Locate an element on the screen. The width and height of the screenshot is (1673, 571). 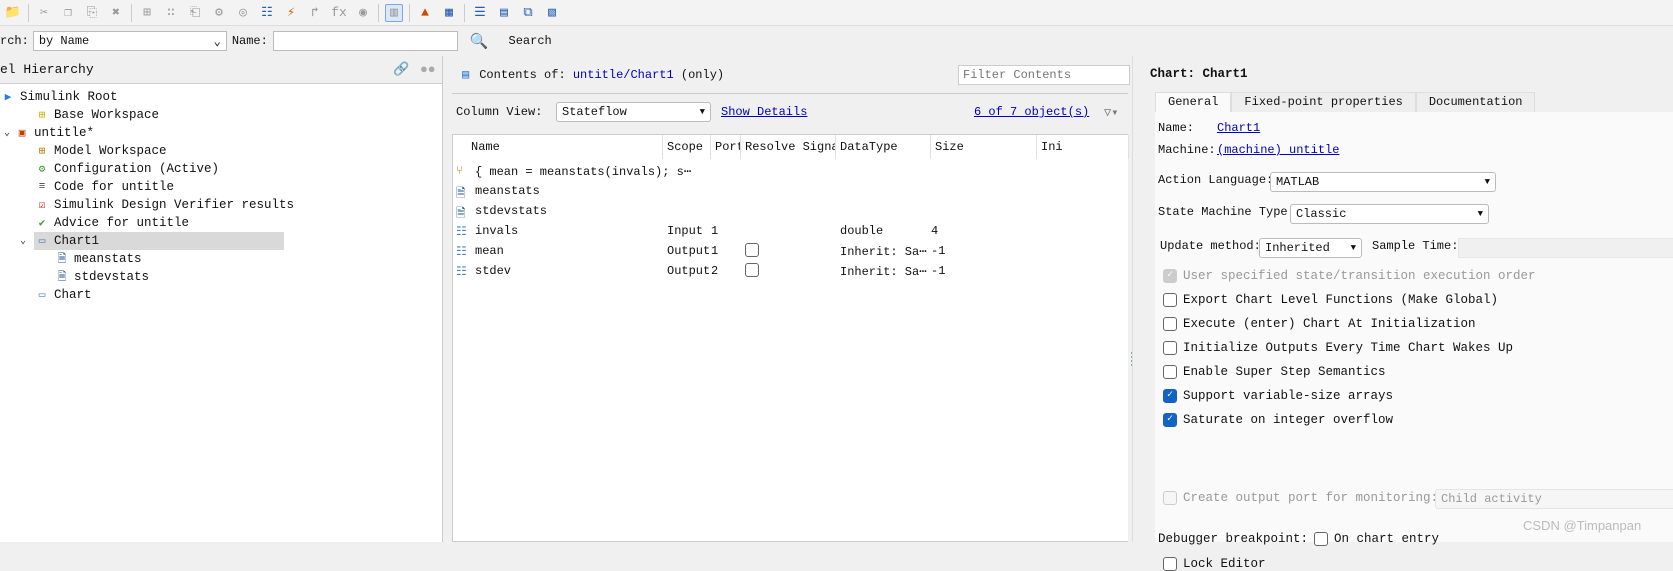
action-language-select: MATLAB ▼ is located at coordinates (1383, 182).